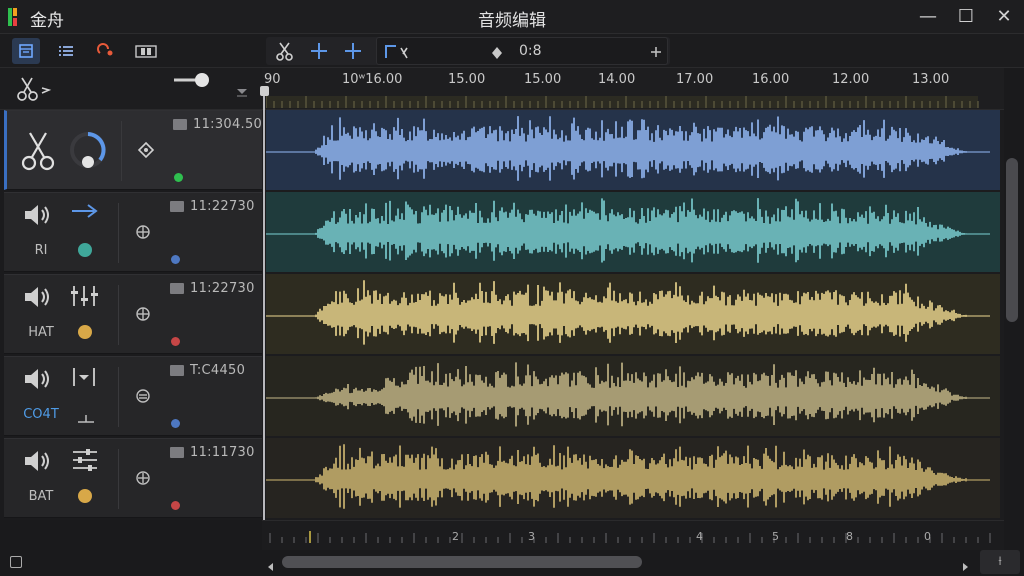 The image size is (1024, 576). I want to click on track-name: BAT, so click(41, 496).